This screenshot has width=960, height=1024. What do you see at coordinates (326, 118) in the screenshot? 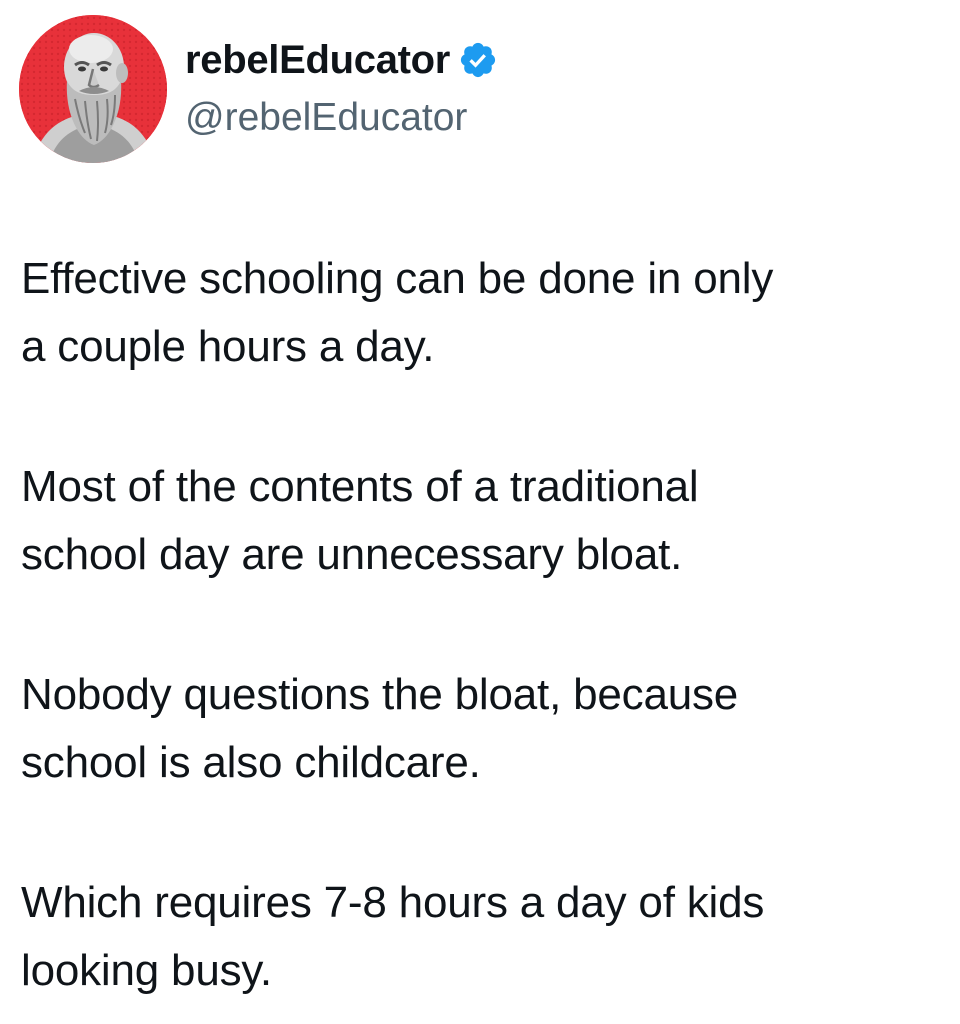
I see `author-handle: @rebelEducator` at bounding box center [326, 118].